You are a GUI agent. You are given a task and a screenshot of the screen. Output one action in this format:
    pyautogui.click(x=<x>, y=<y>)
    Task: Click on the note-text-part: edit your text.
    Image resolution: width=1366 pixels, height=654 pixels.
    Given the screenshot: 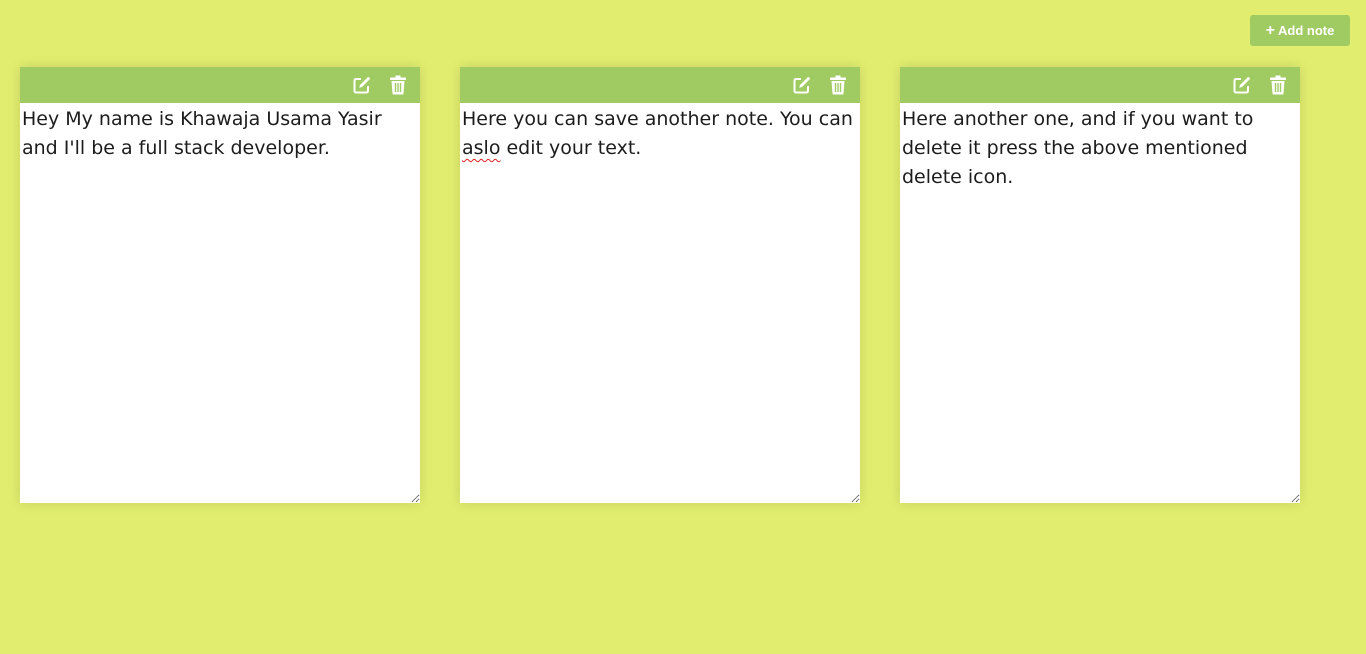 What is the action you would take?
    pyautogui.click(x=571, y=148)
    